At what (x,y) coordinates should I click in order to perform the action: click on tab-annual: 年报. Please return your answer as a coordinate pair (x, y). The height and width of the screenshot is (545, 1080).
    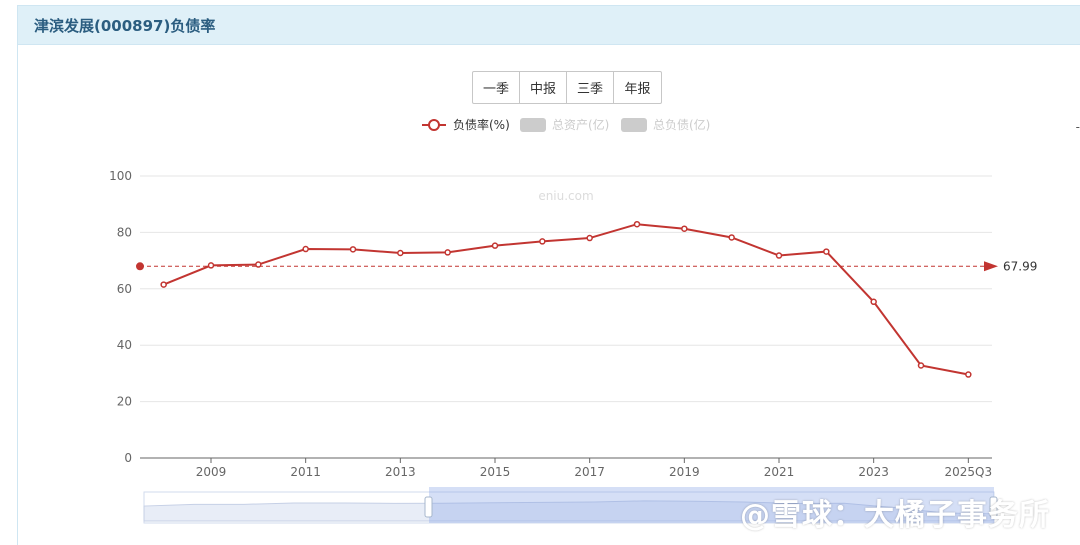
    Looking at the image, I should click on (637, 87).